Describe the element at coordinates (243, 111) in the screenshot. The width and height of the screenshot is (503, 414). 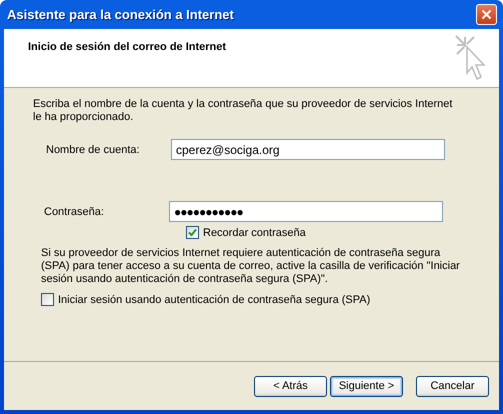
I see `instructions-text: Escriba el nombre de la cuenta y la contraseña que su proveedor de servicios Internet le ha proporcionado.` at that location.